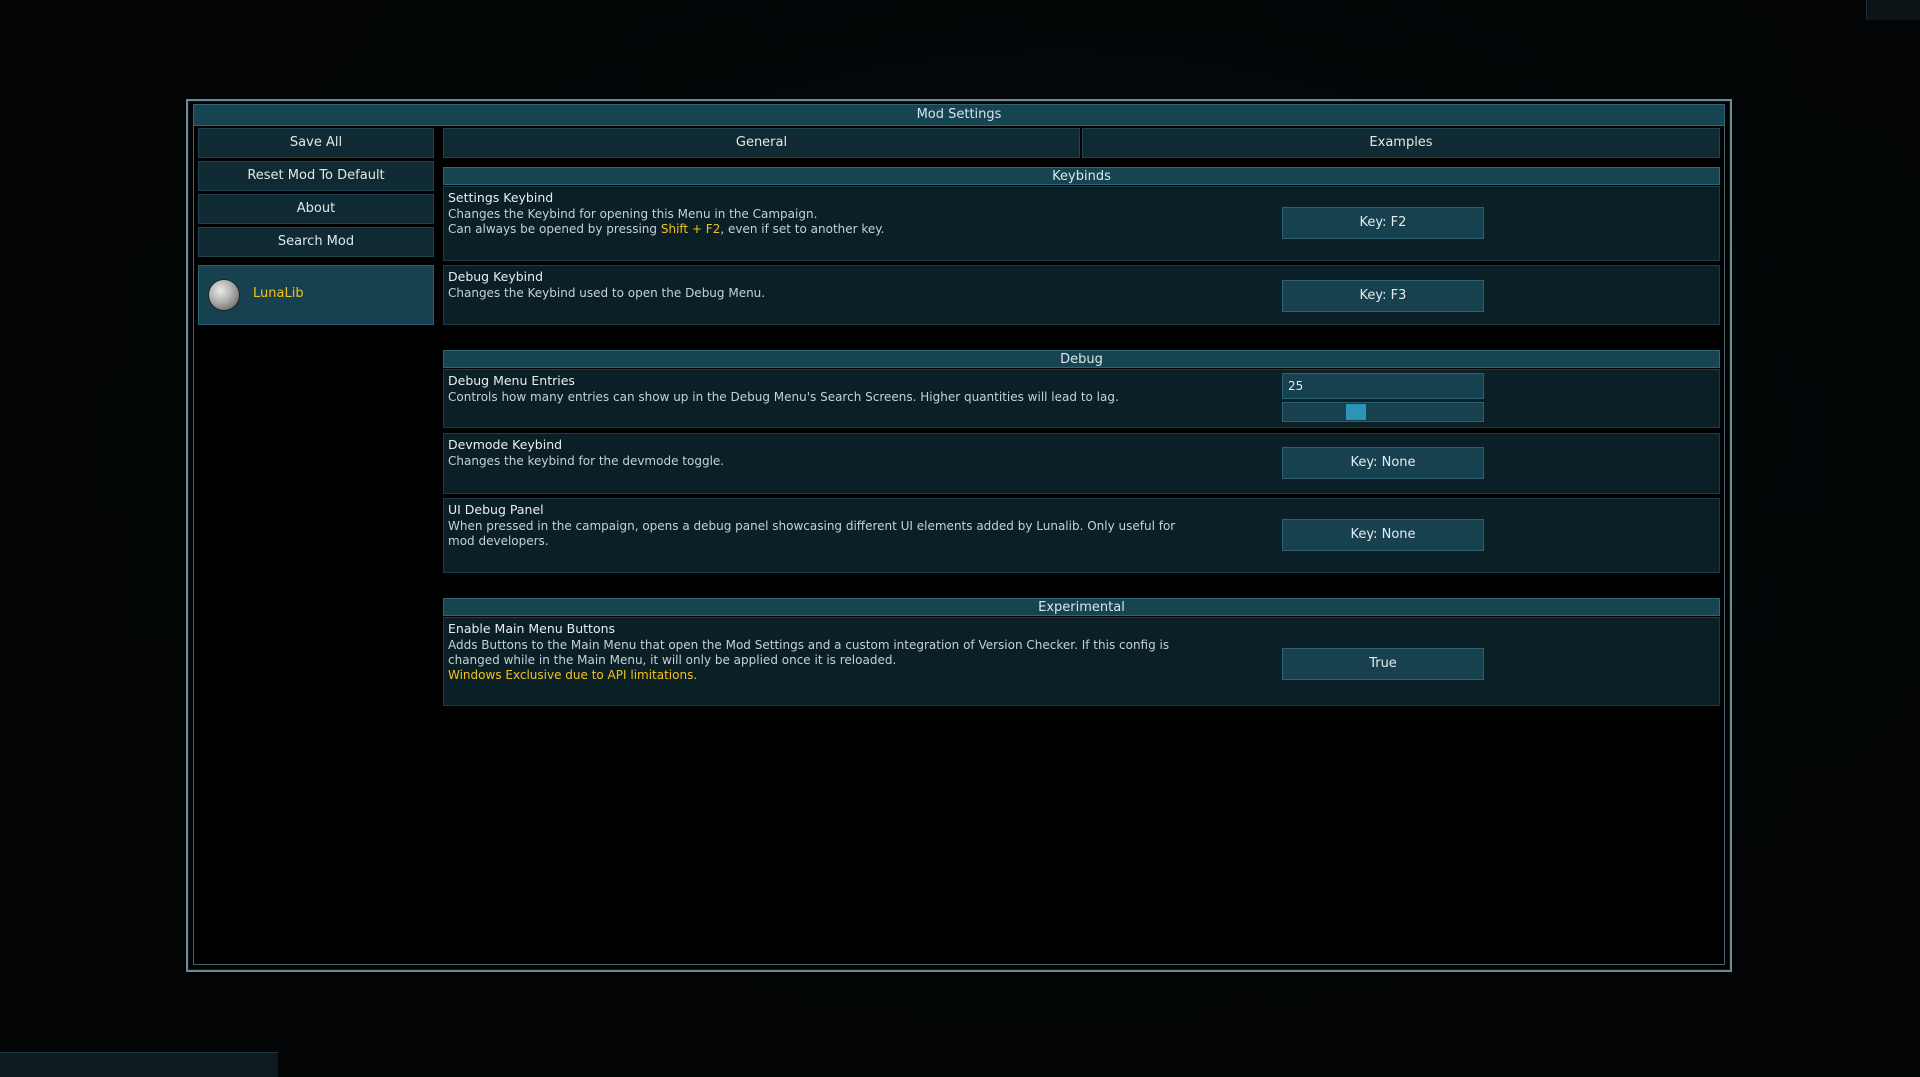 Image resolution: width=1920 pixels, height=1077 pixels. Describe the element at coordinates (1383, 386) in the screenshot. I see `debug-menu-entries-input: 25` at that location.